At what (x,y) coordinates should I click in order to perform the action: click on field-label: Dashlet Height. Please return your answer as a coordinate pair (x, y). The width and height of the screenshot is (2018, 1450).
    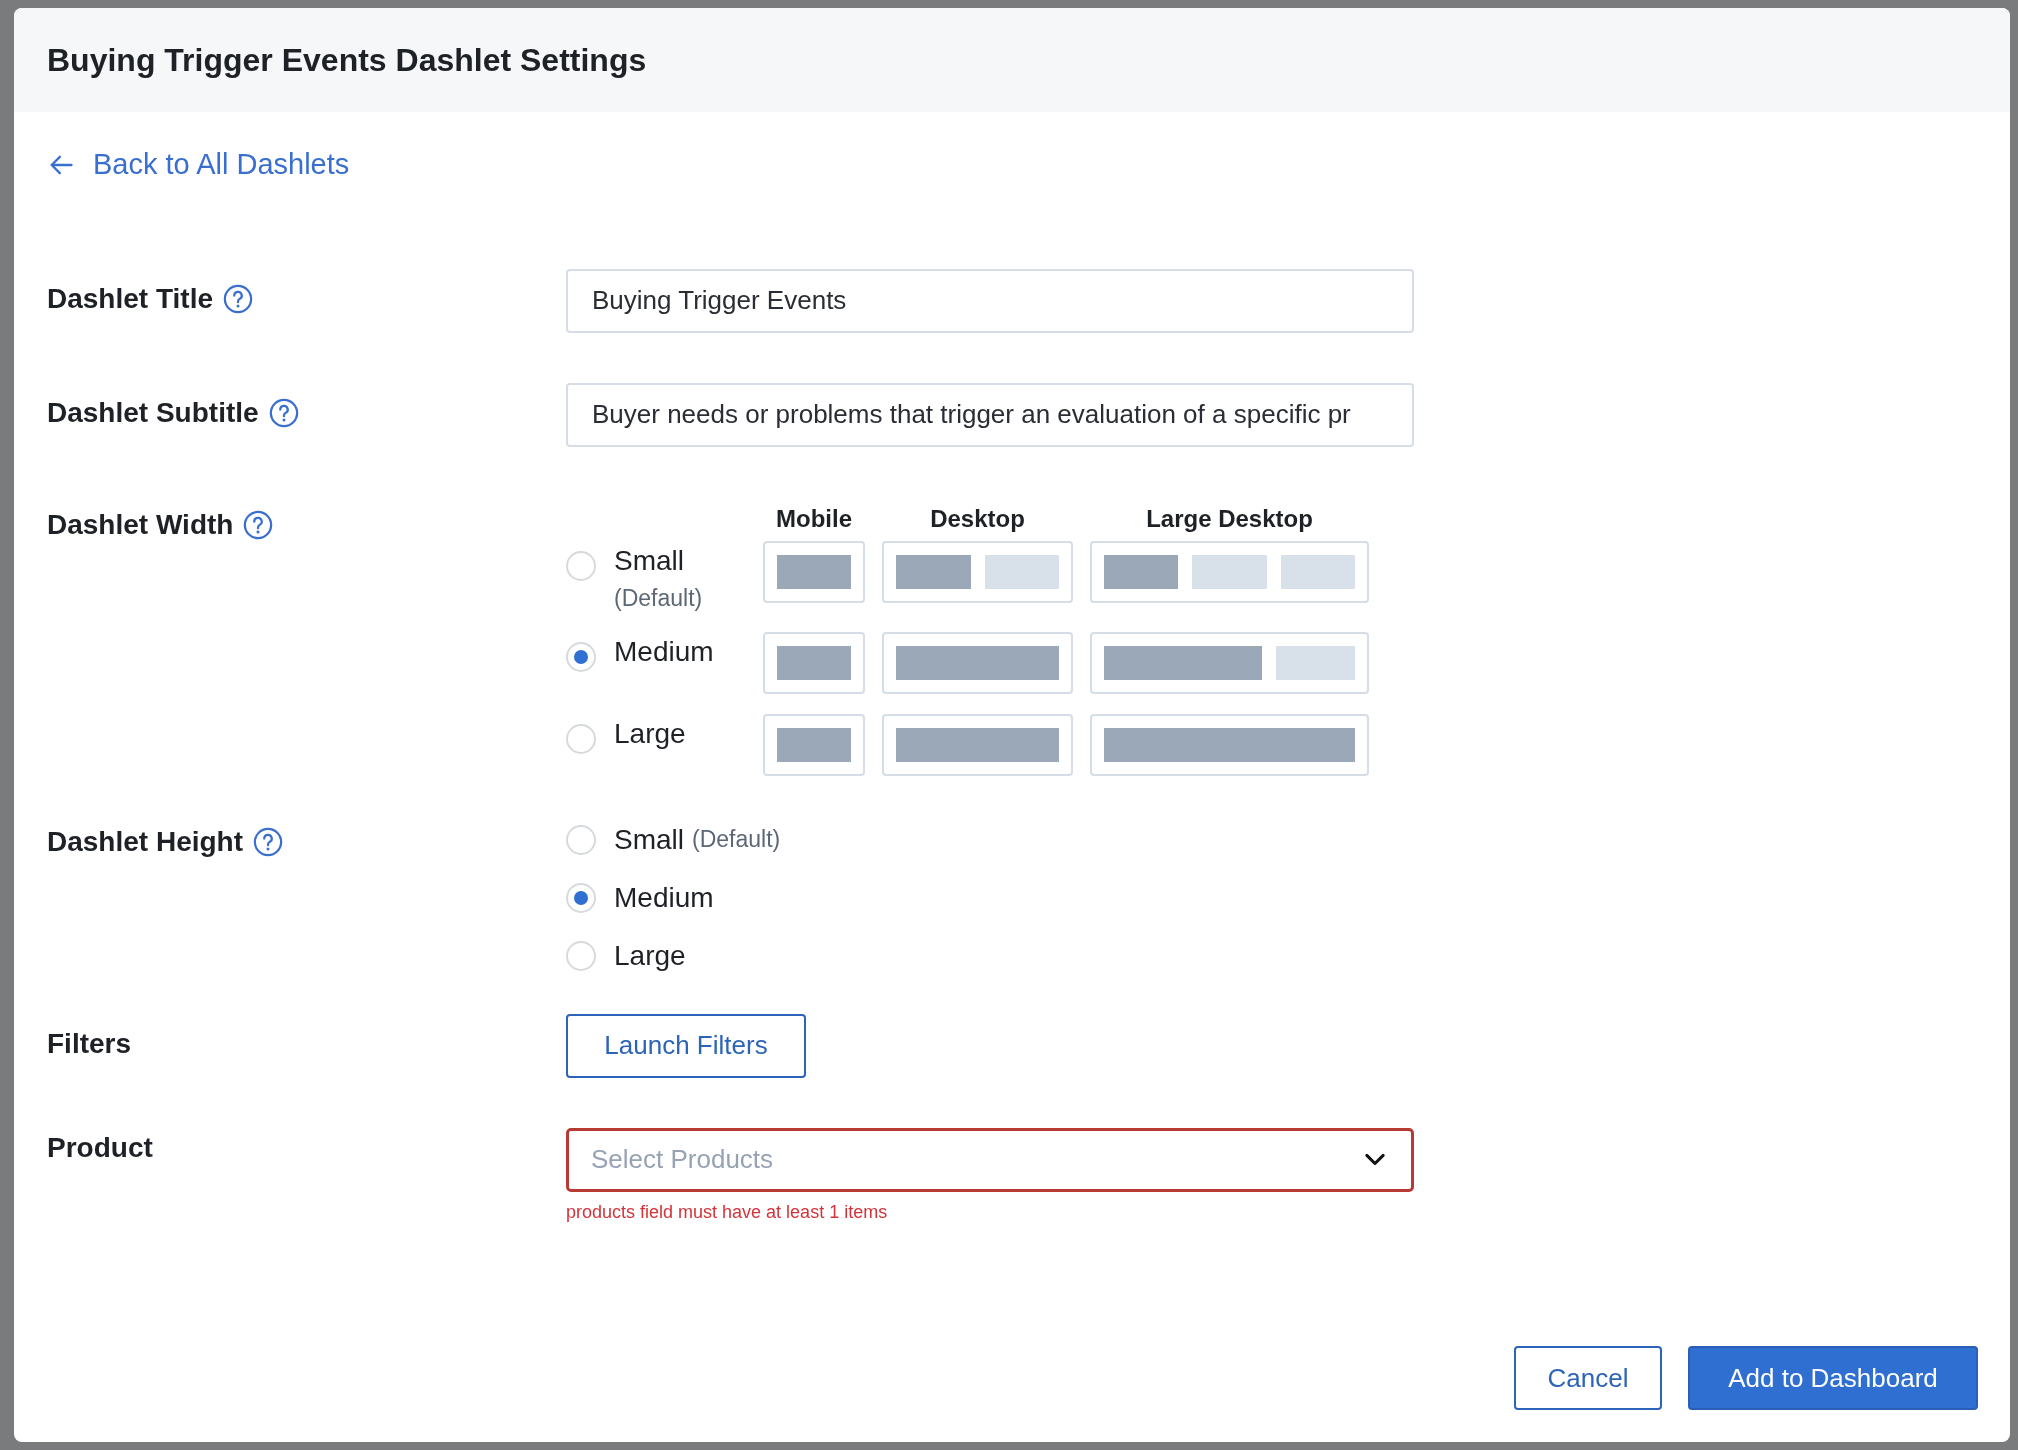
    Looking at the image, I should click on (145, 841).